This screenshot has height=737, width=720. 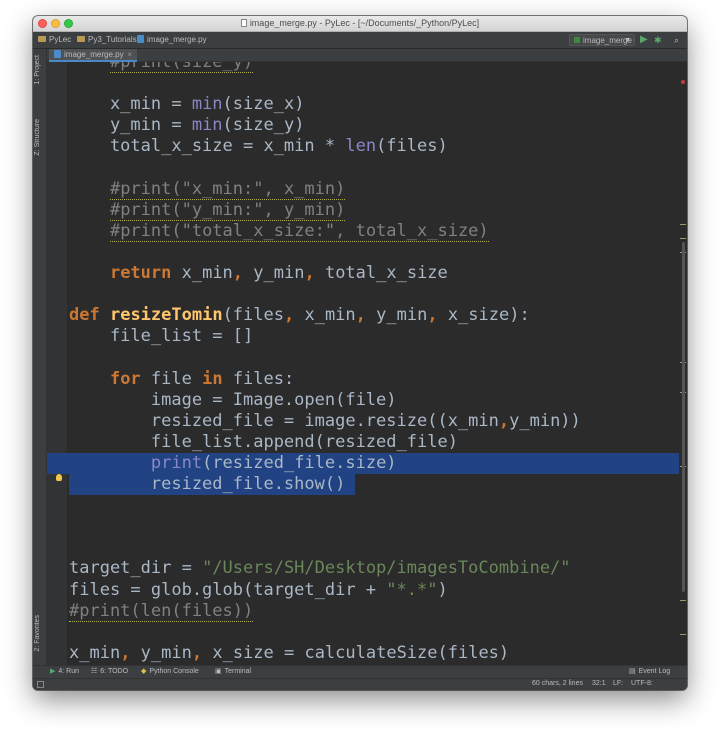 I want to click on code-line: #print("y_min:", y_min), so click(x=367, y=210).